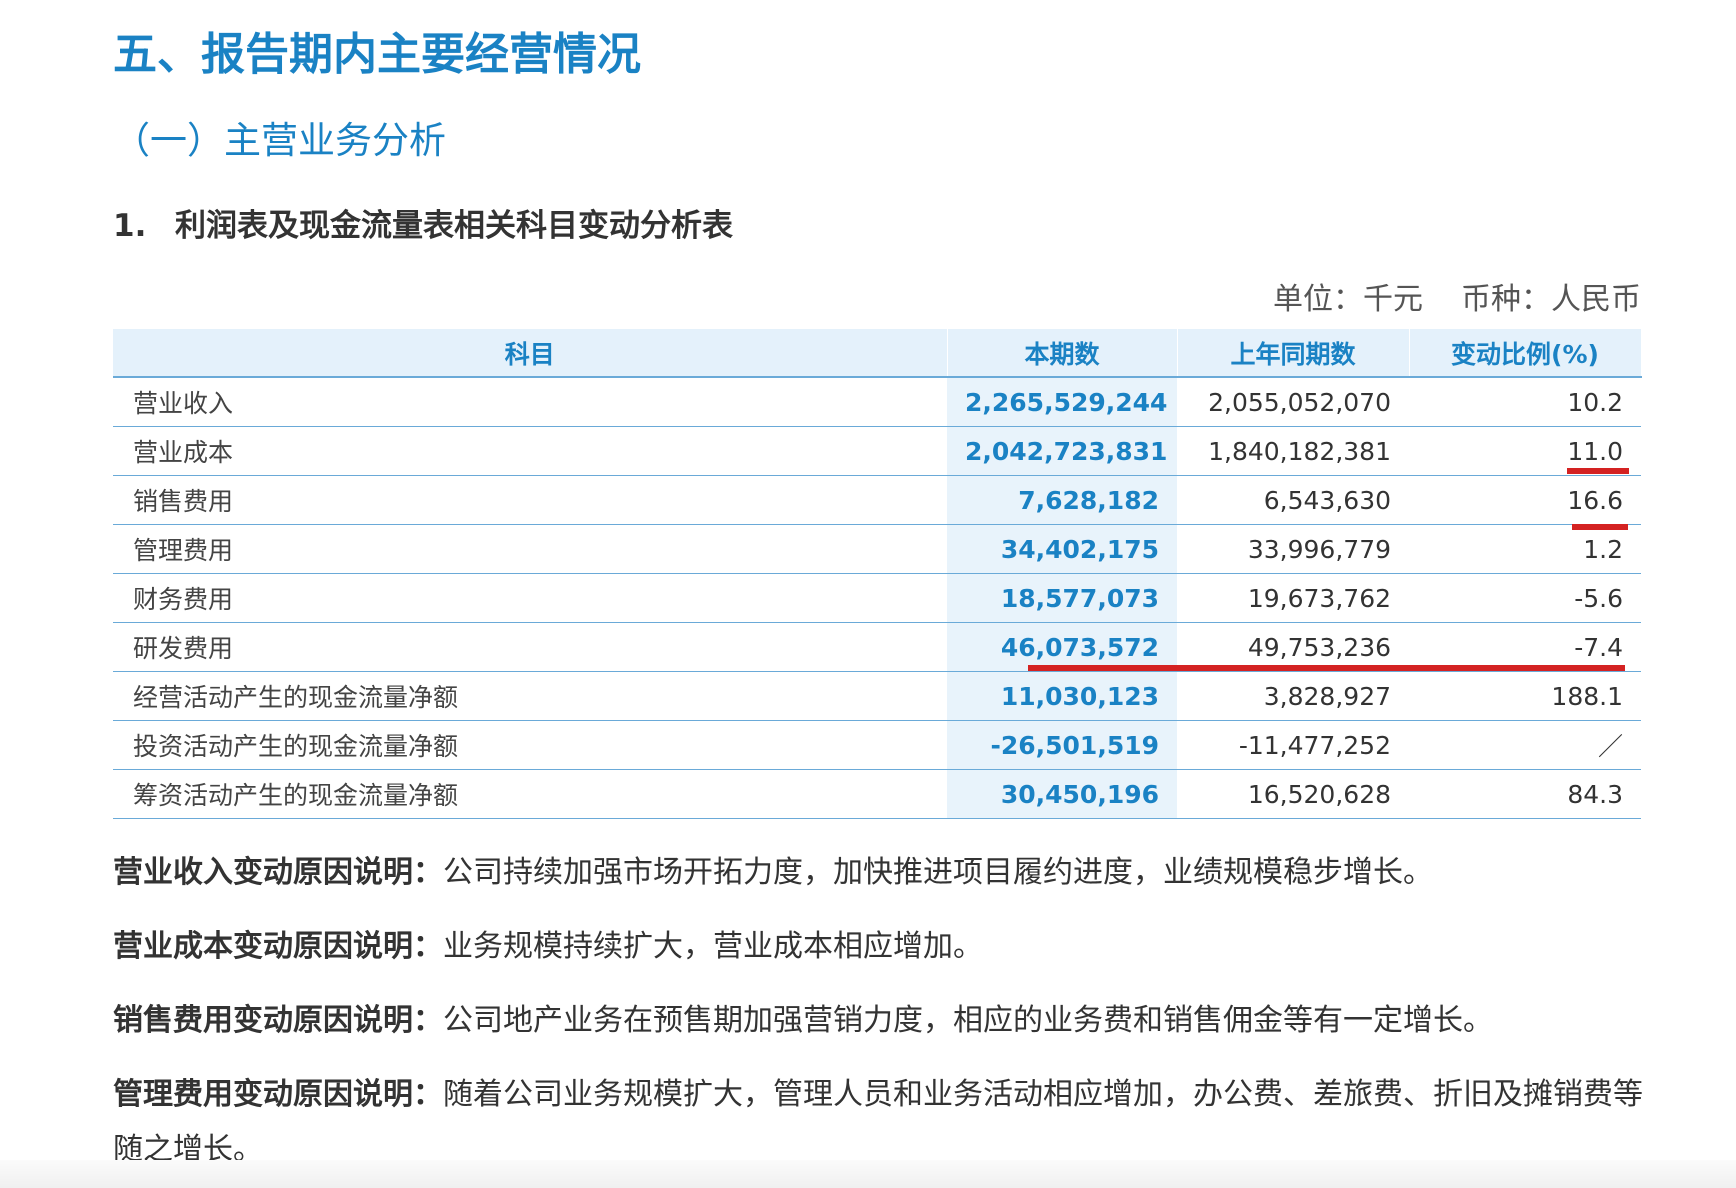 The image size is (1736, 1188). I want to click on explanation-label: 销售费用变动原因说明：, so click(278, 1020).